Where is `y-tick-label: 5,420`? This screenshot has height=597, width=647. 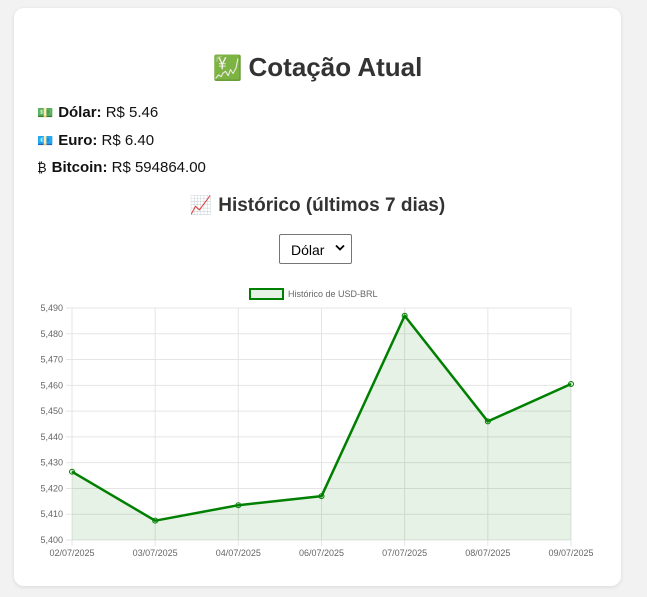
y-tick-label: 5,420 is located at coordinates (51, 488).